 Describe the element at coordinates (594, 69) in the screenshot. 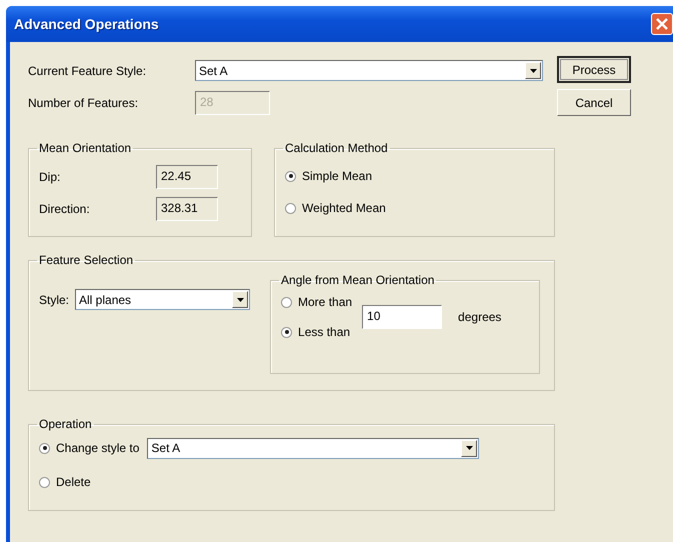

I see `dialog-button: Process` at that location.